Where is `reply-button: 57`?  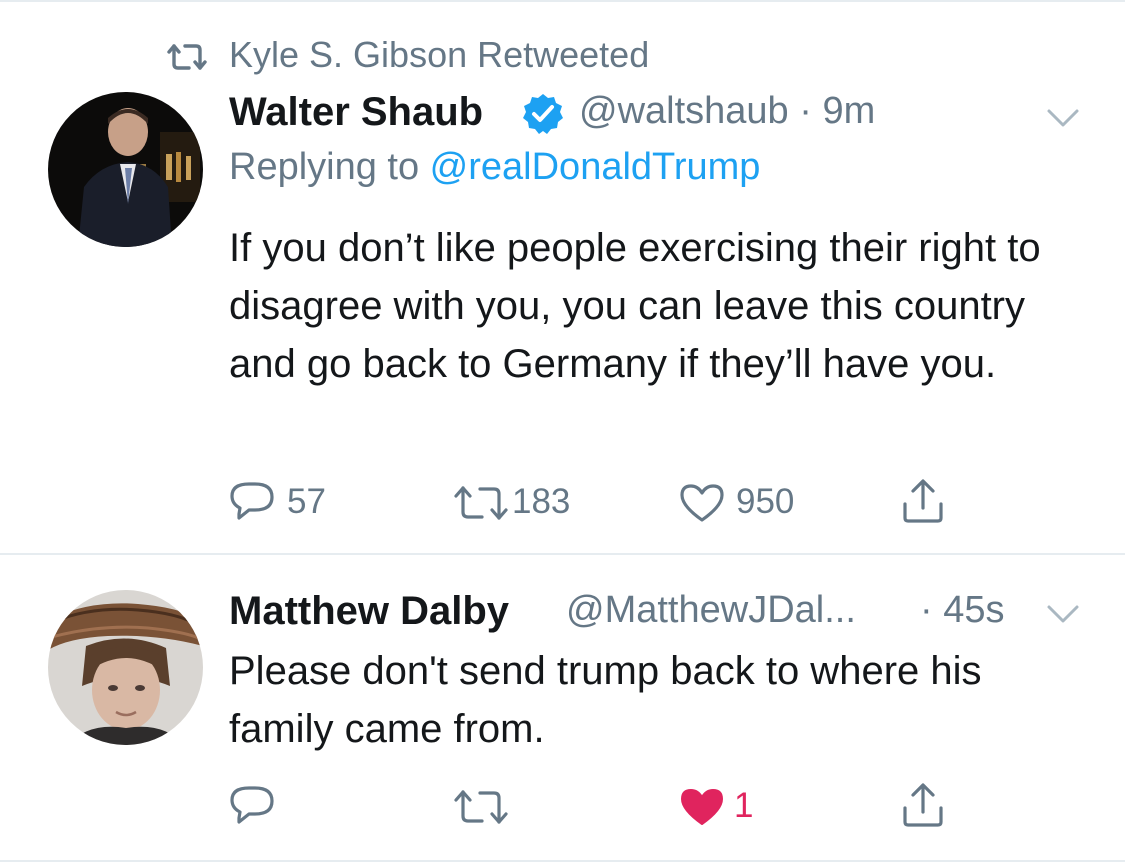
reply-button: 57 is located at coordinates (284, 501).